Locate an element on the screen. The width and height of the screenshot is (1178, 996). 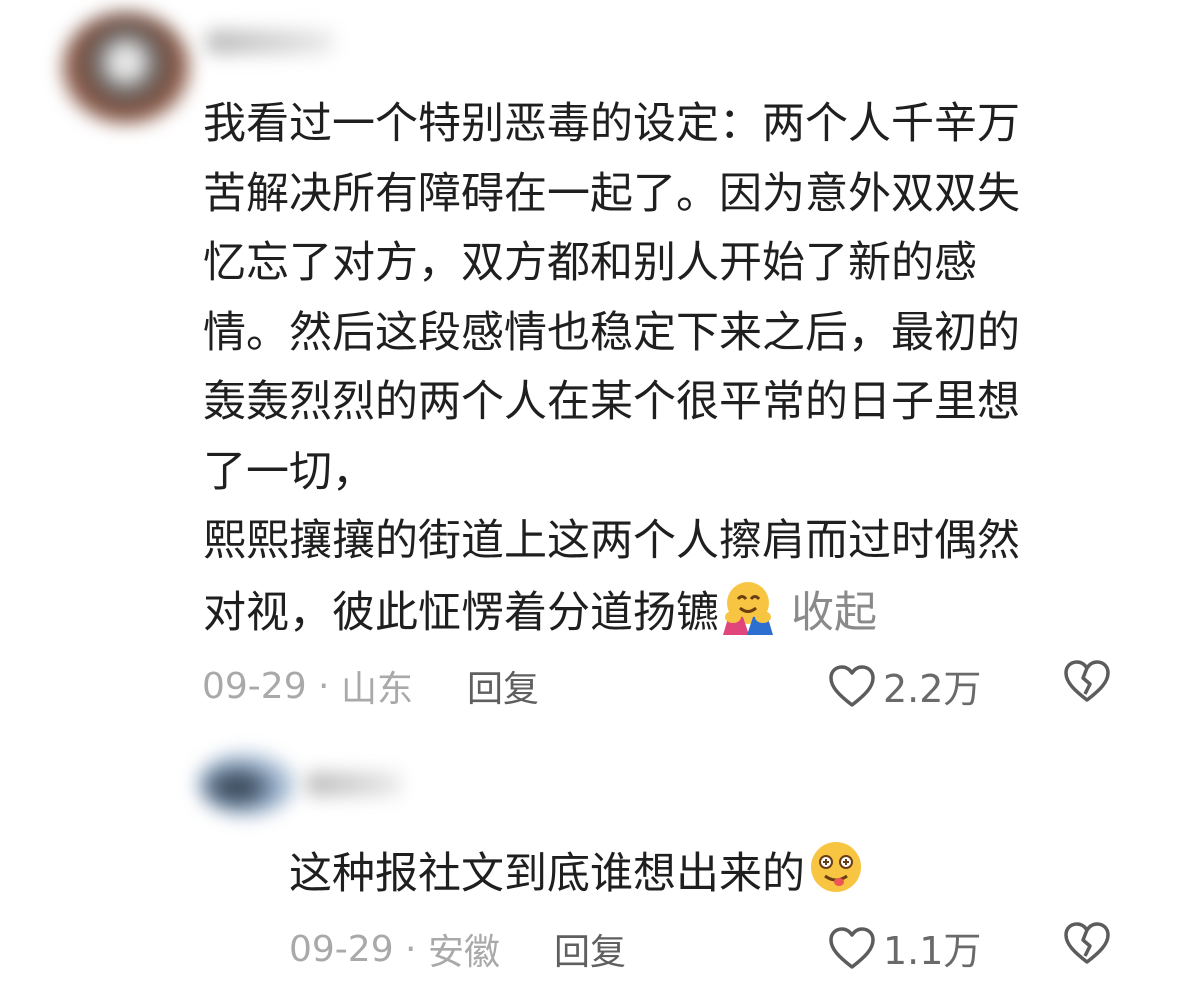
comment-meta: 09-29 · 山东 回复 is located at coordinates (370, 686).